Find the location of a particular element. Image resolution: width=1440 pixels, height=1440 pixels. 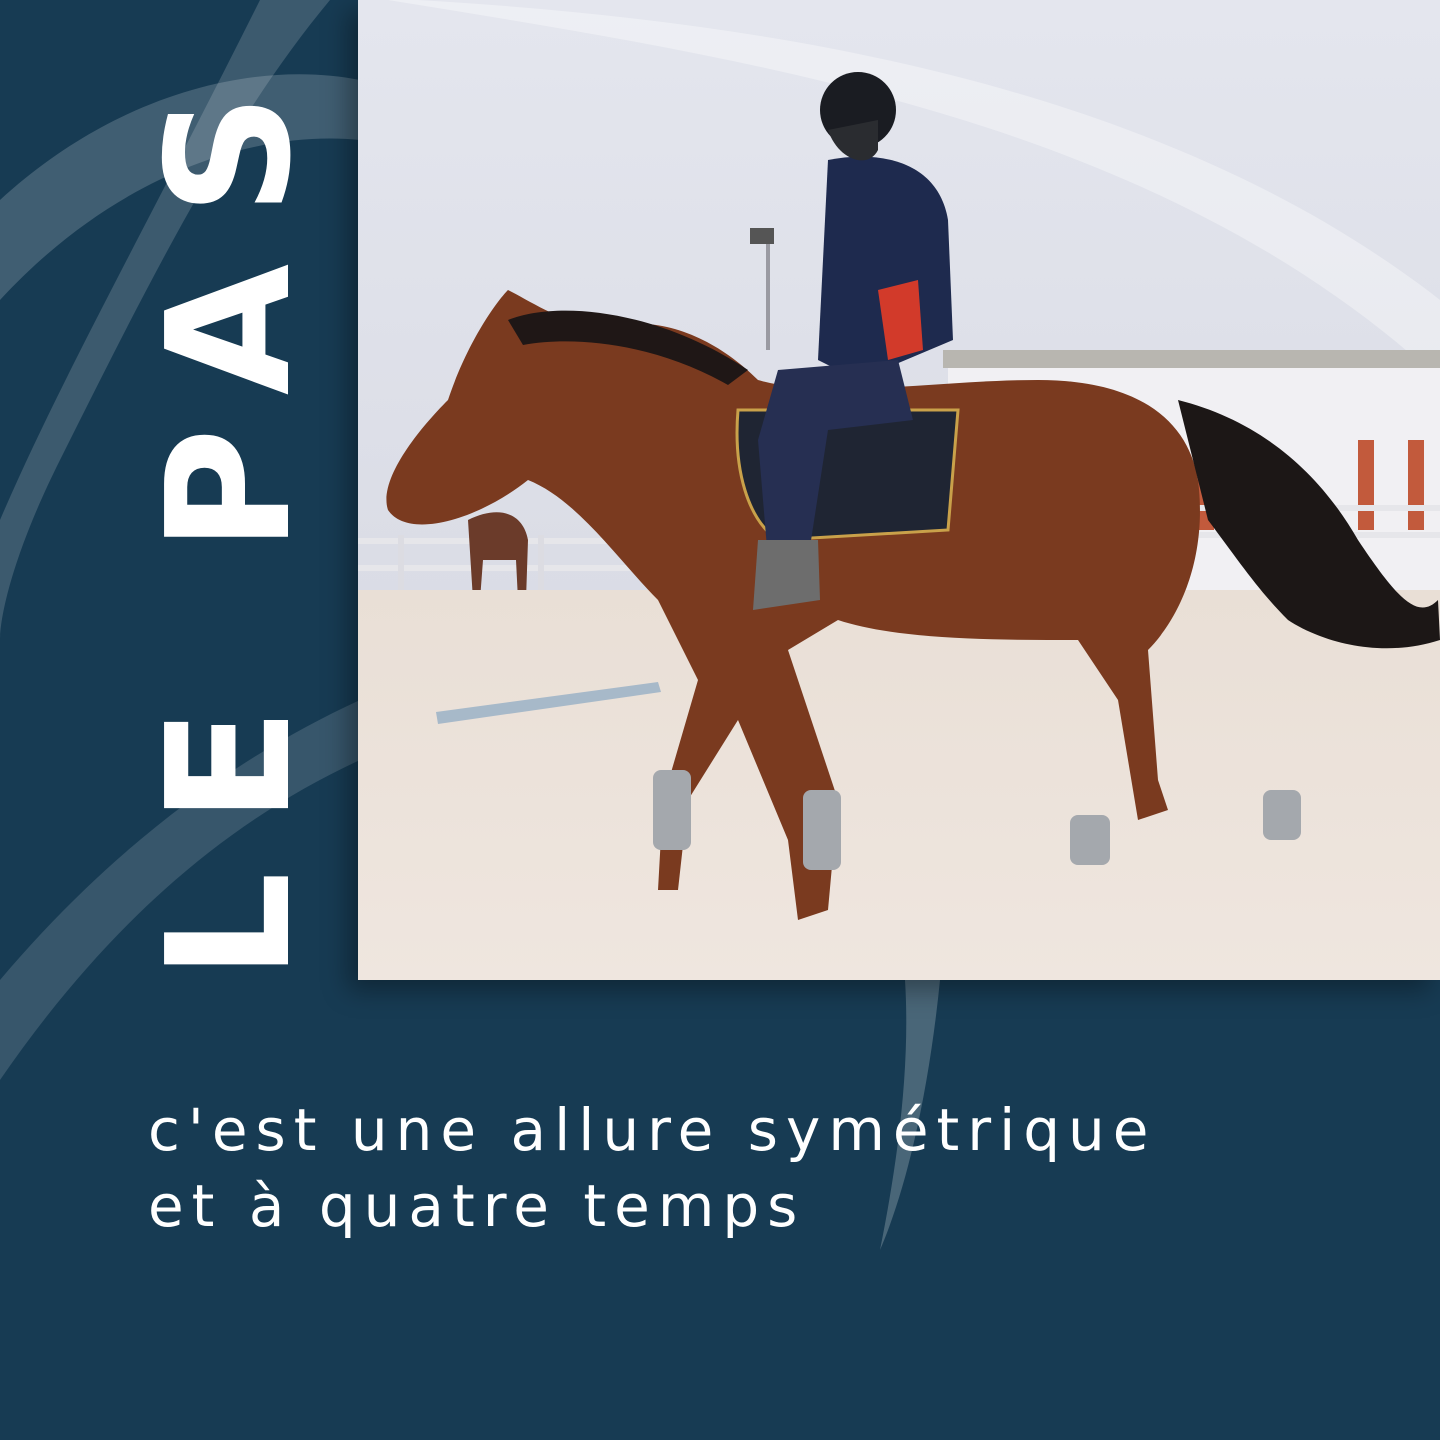

caption-line-2: et à quatre temps is located at coordinates (477, 1206).